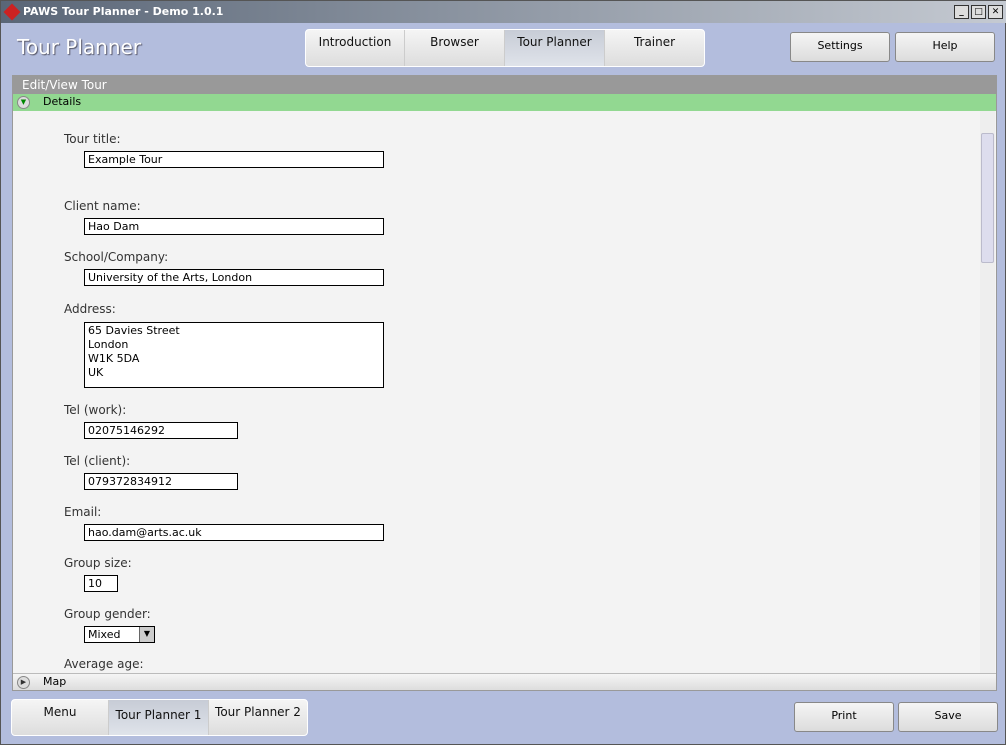 This screenshot has width=1006, height=745. Describe the element at coordinates (104, 634) in the screenshot. I see `gender-value: Mixed` at that location.